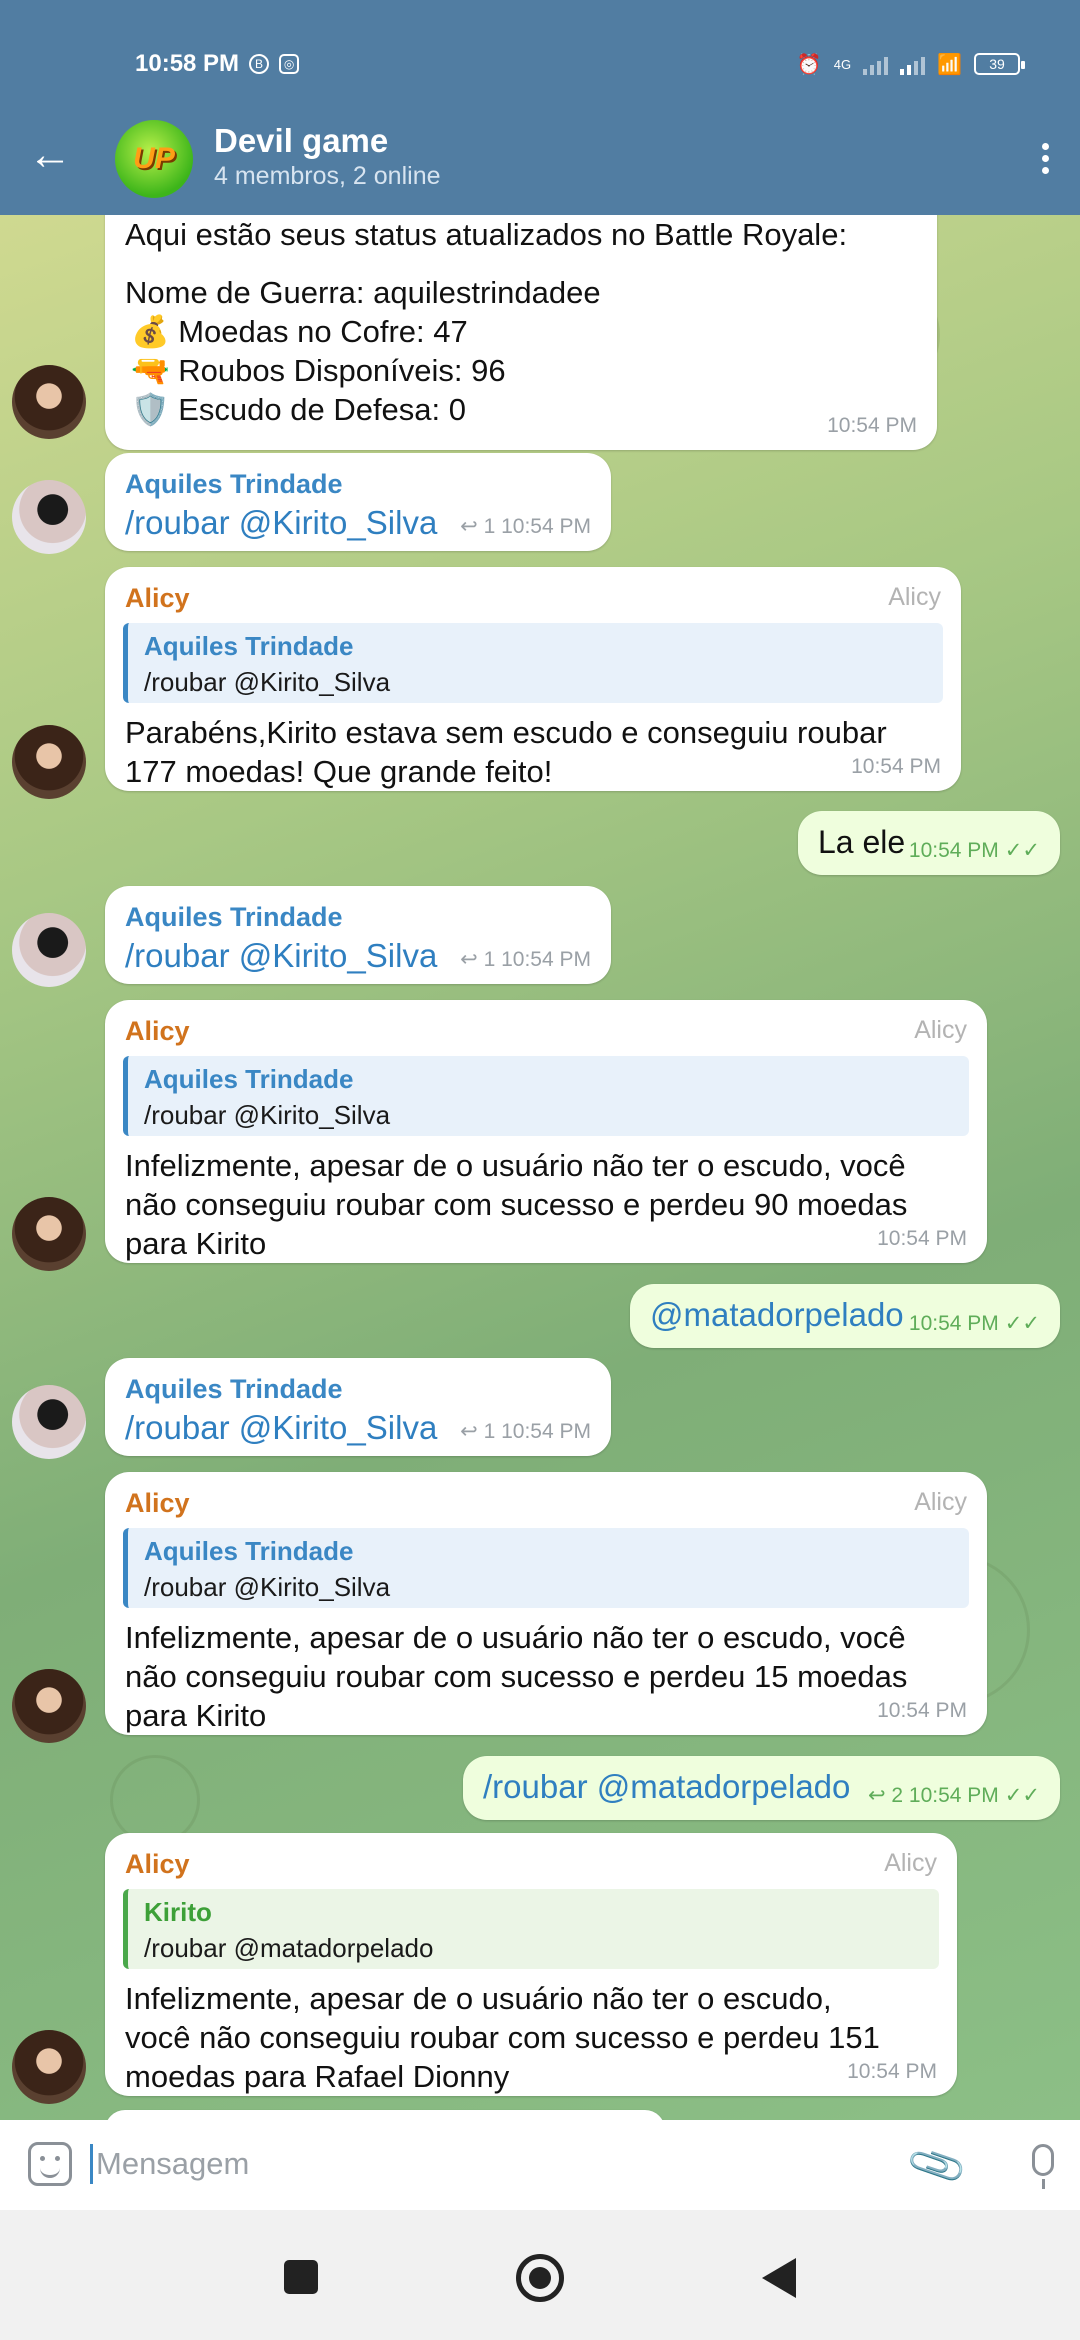 This screenshot has height=2340, width=1080. What do you see at coordinates (937, 2166) in the screenshot?
I see `attach-paperclip-icon: 📎` at bounding box center [937, 2166].